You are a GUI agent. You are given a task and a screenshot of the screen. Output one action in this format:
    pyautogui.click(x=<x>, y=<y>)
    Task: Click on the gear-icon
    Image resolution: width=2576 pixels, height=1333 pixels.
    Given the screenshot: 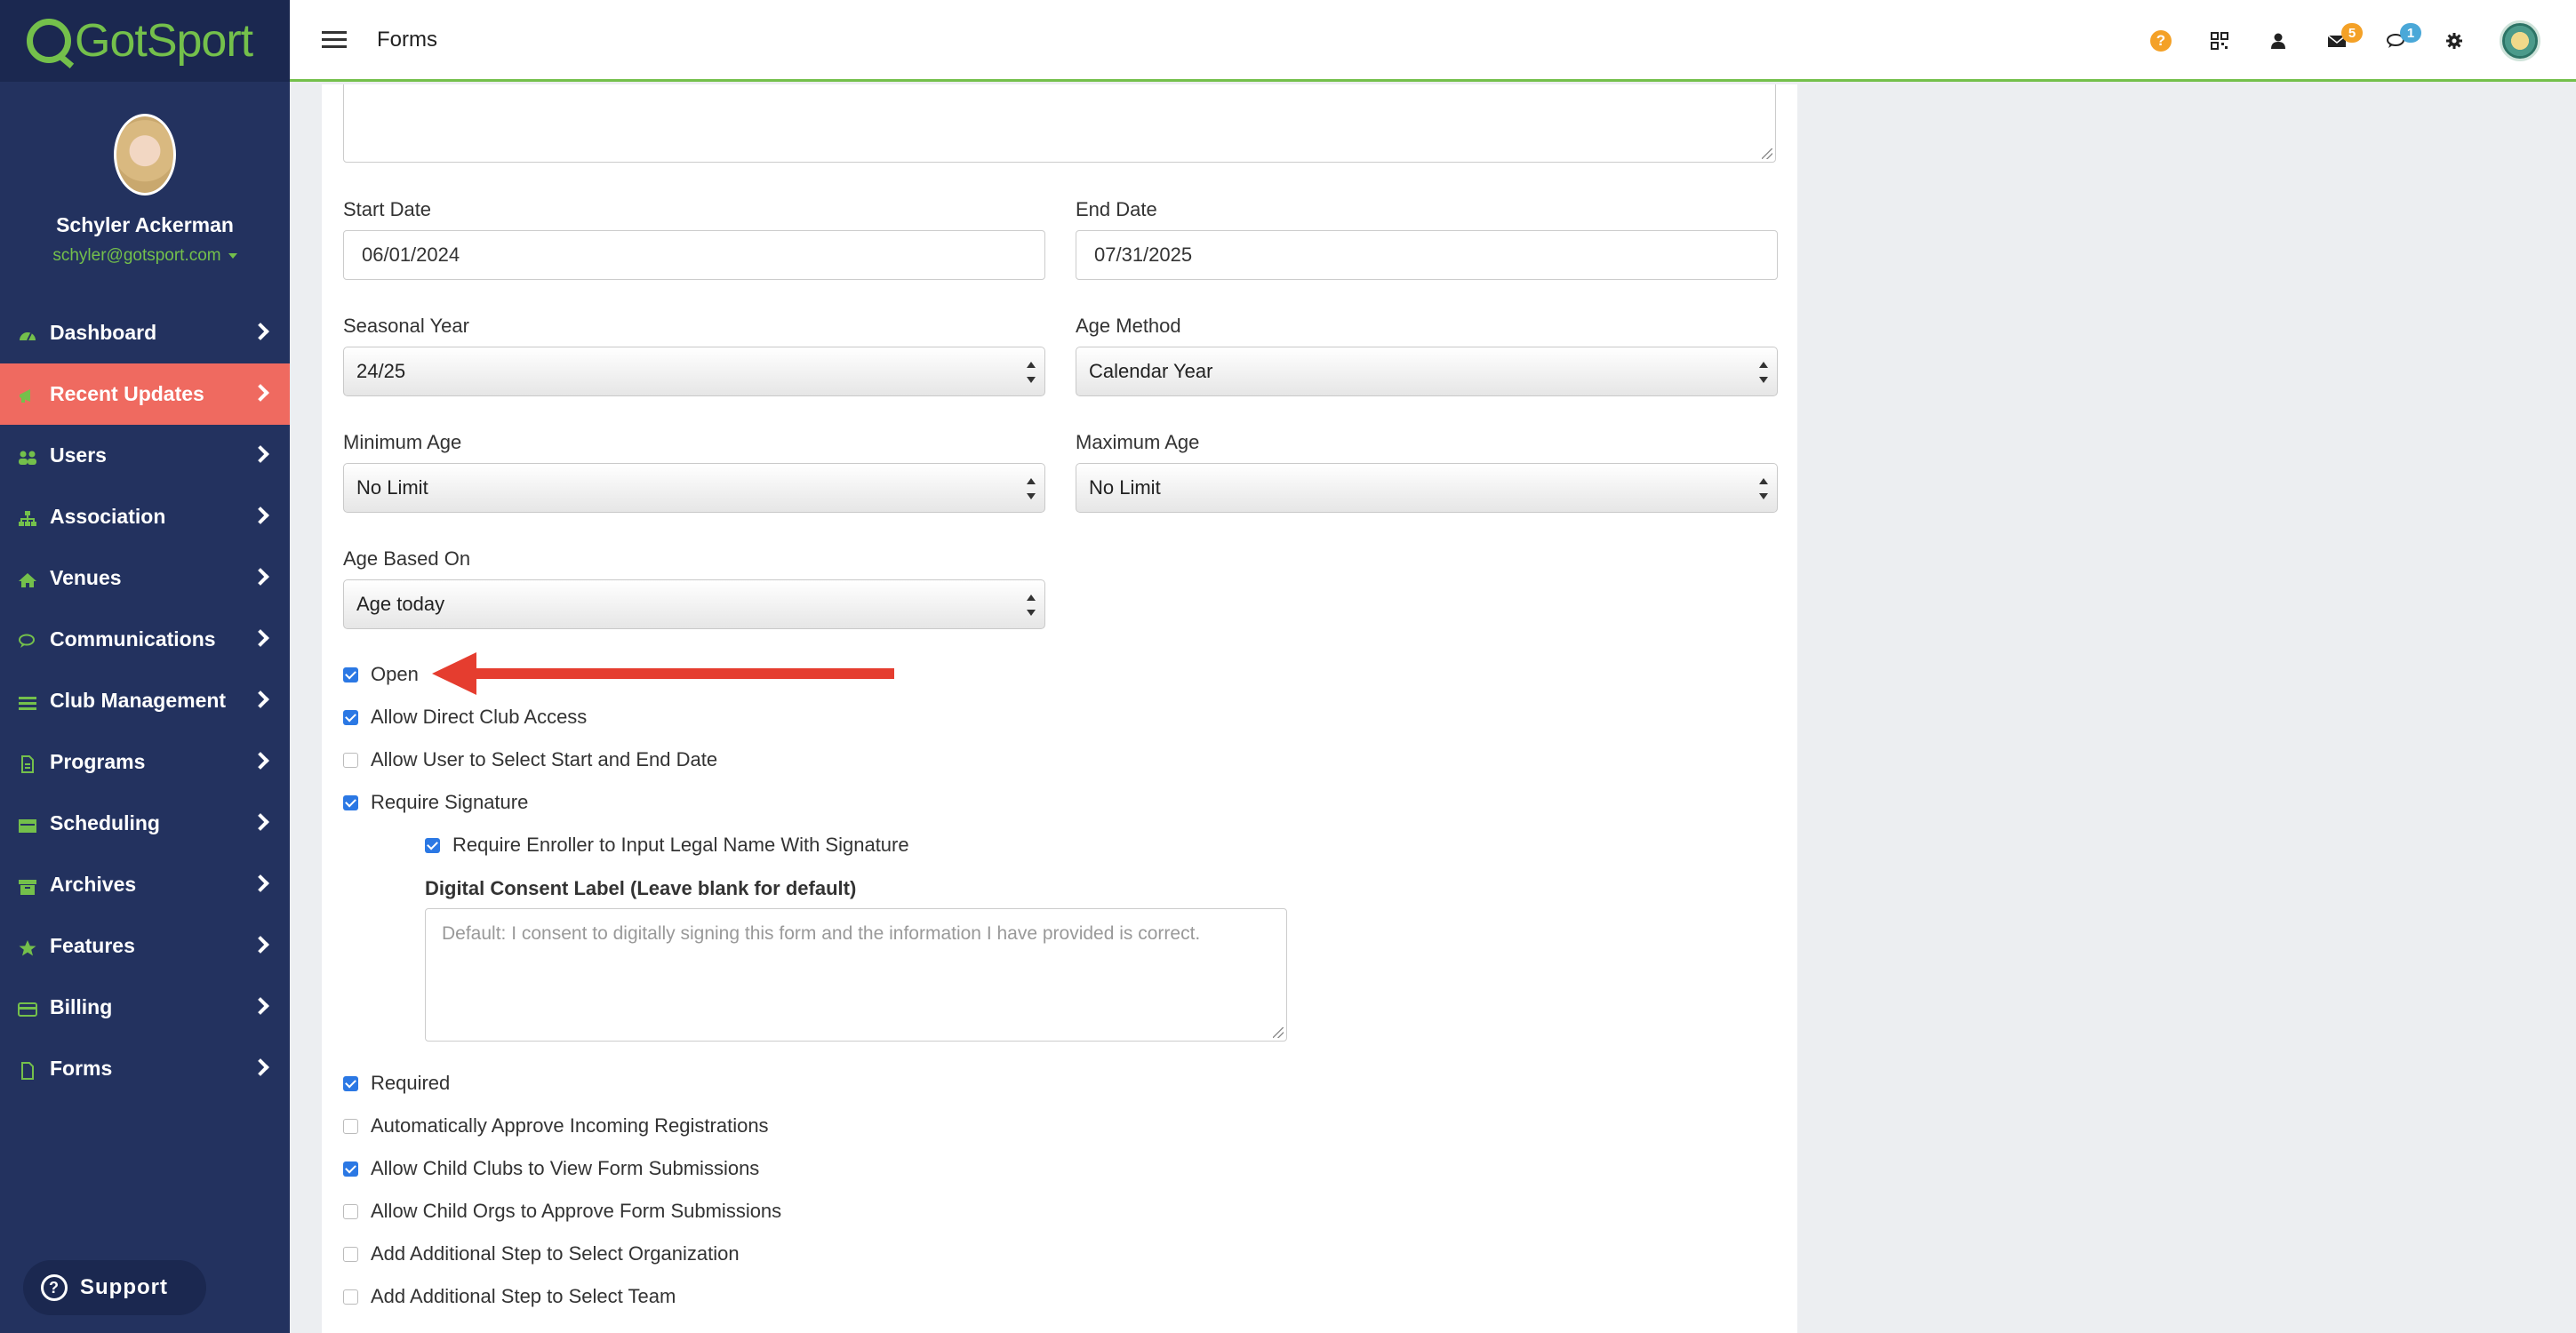 What is the action you would take?
    pyautogui.click(x=2454, y=41)
    